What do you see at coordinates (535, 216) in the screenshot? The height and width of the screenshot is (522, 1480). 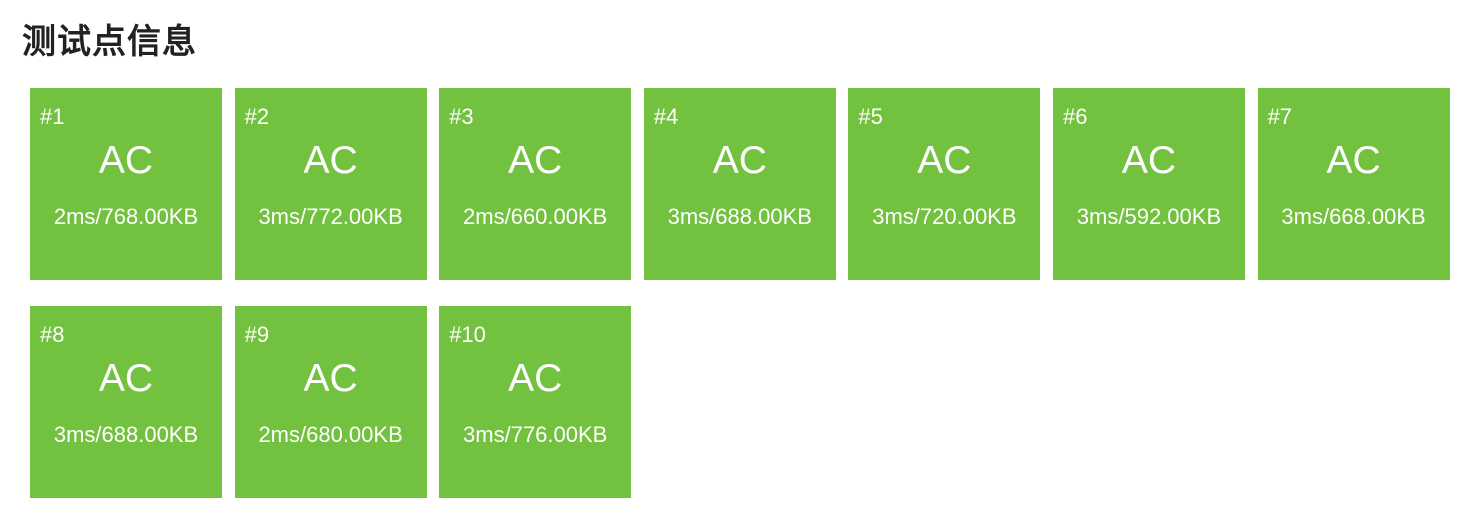 I see `test-case-stats: 2ms/660.00KB` at bounding box center [535, 216].